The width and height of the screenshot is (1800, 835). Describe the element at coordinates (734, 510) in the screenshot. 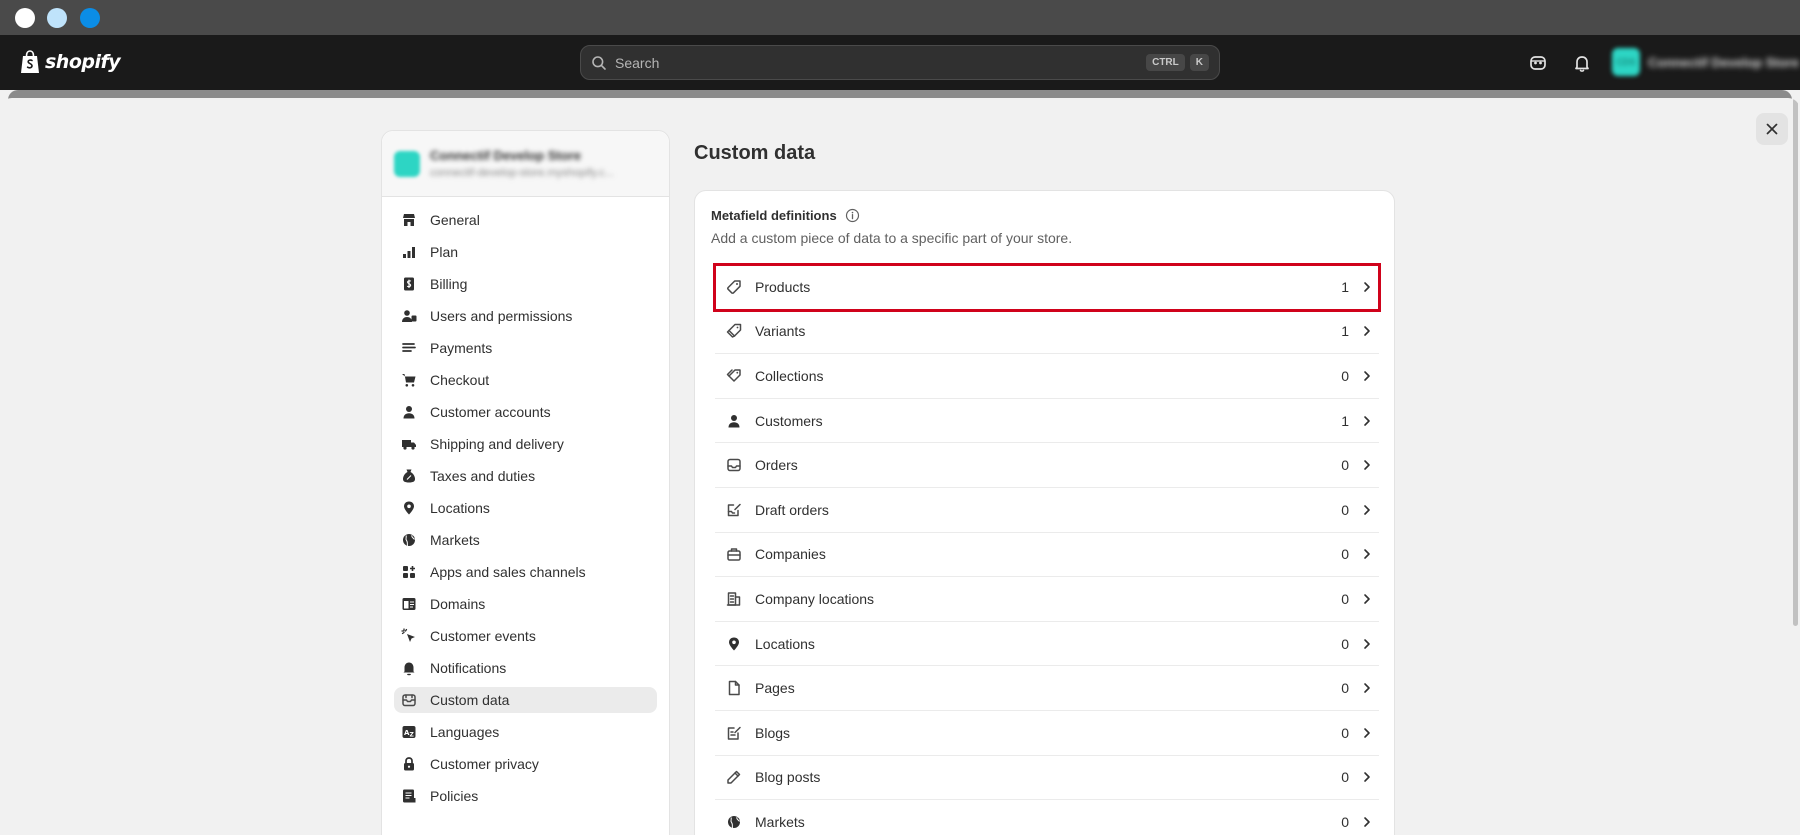

I see `draft-order-icon` at that location.